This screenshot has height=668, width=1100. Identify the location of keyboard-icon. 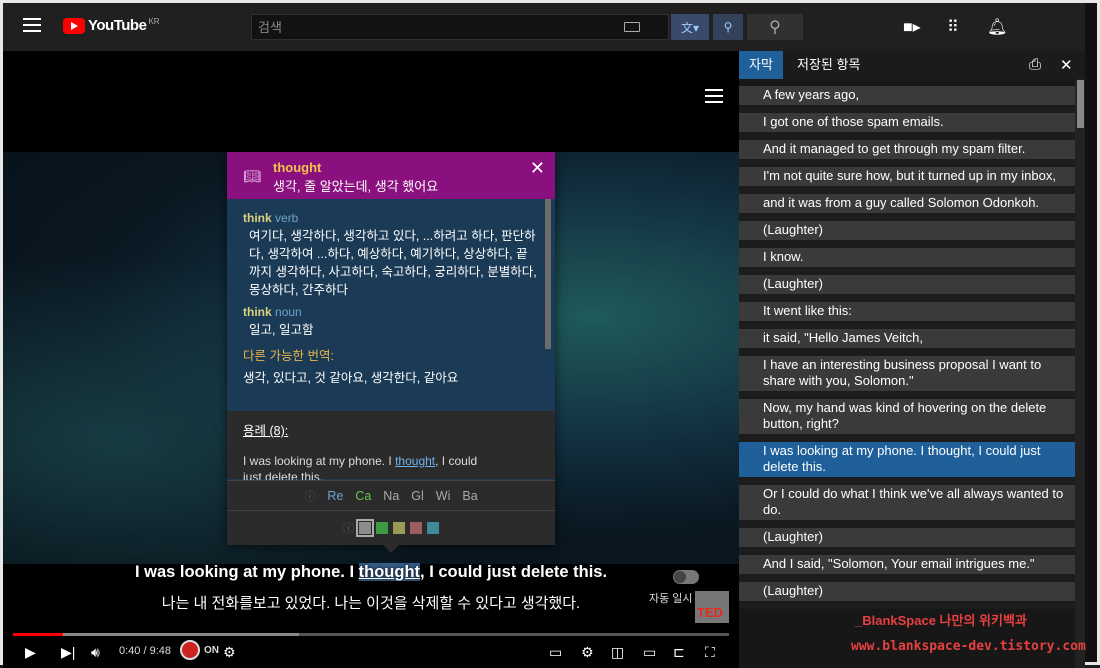
(632, 27).